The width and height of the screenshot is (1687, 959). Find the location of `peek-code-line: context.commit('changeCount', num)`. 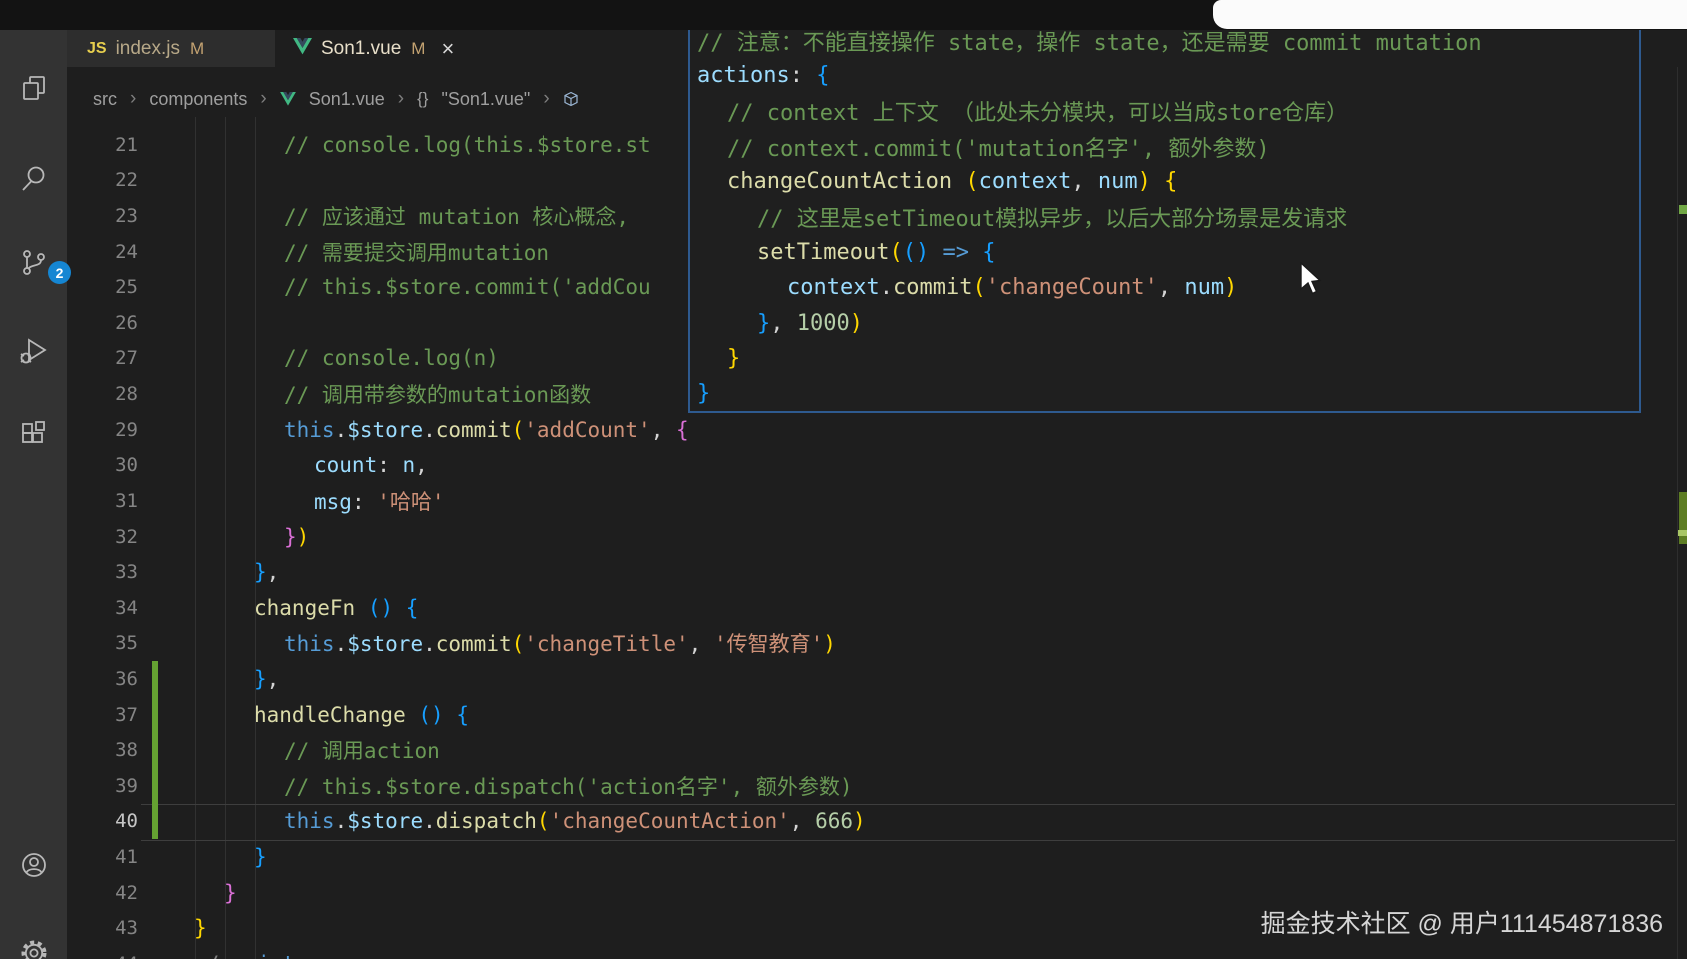

peek-code-line: context.commit('changeCount', num) is located at coordinates (1164, 287).